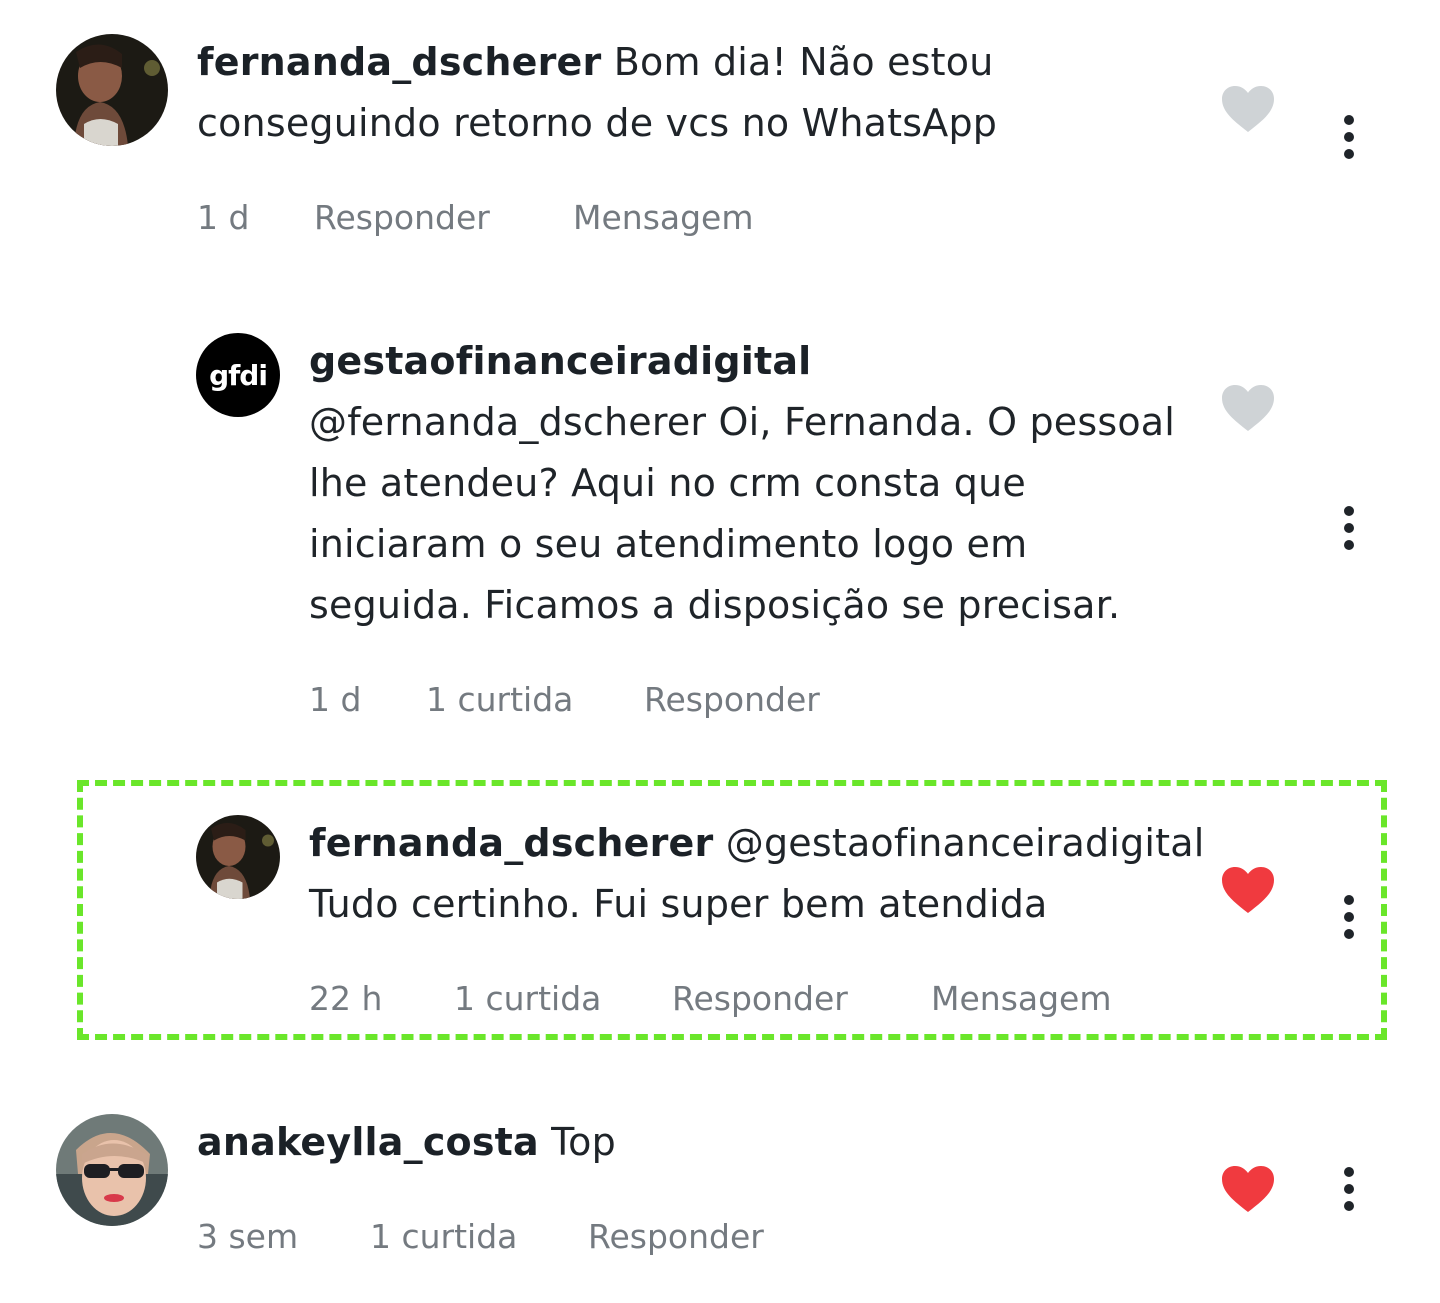 The image size is (1440, 1303). Describe the element at coordinates (368, 1142) in the screenshot. I see `username: anakeylla_costa` at that location.